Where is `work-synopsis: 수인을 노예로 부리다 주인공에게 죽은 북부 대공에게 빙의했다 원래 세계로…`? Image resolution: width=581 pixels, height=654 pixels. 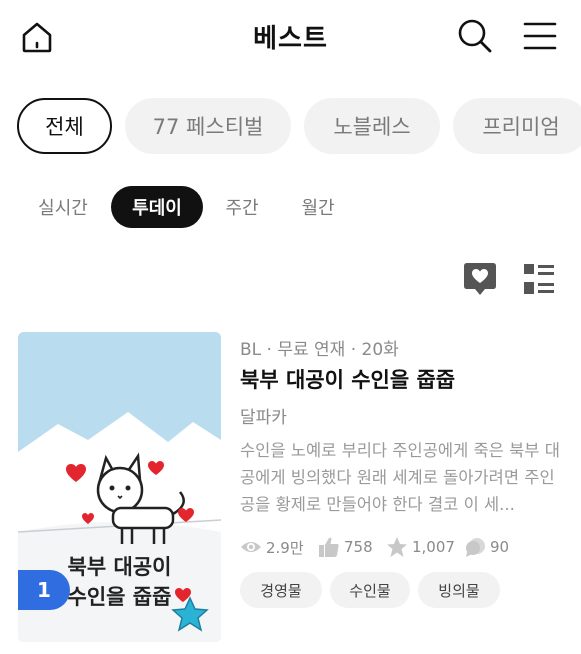
work-synopsis: 수인을 노예로 부리다 주인공에게 죽은 북부 대공에게 빙의했다 원래 세계로… is located at coordinates (400, 477).